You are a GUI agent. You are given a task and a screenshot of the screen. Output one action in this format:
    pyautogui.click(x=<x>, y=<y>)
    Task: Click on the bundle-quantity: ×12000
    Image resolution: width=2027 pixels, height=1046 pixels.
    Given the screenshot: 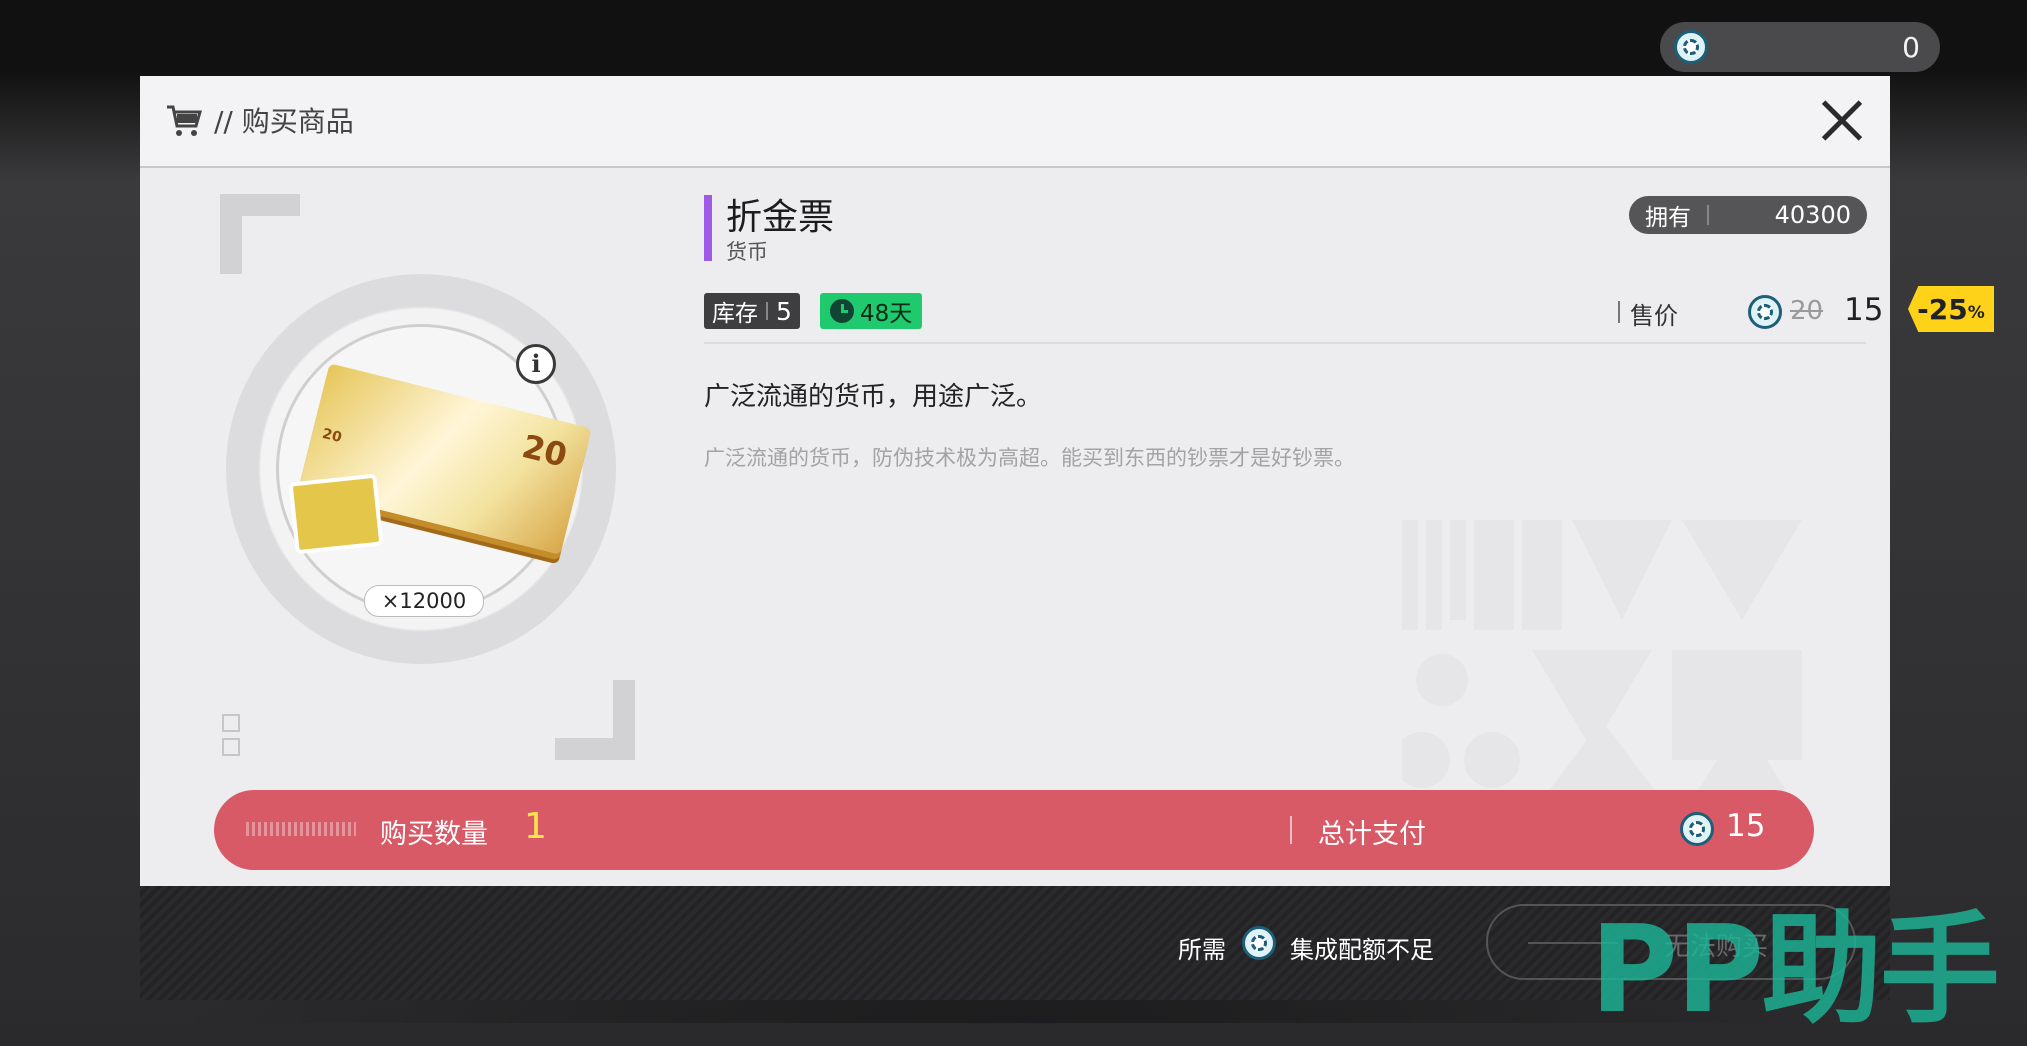 What is the action you would take?
    pyautogui.click(x=424, y=601)
    